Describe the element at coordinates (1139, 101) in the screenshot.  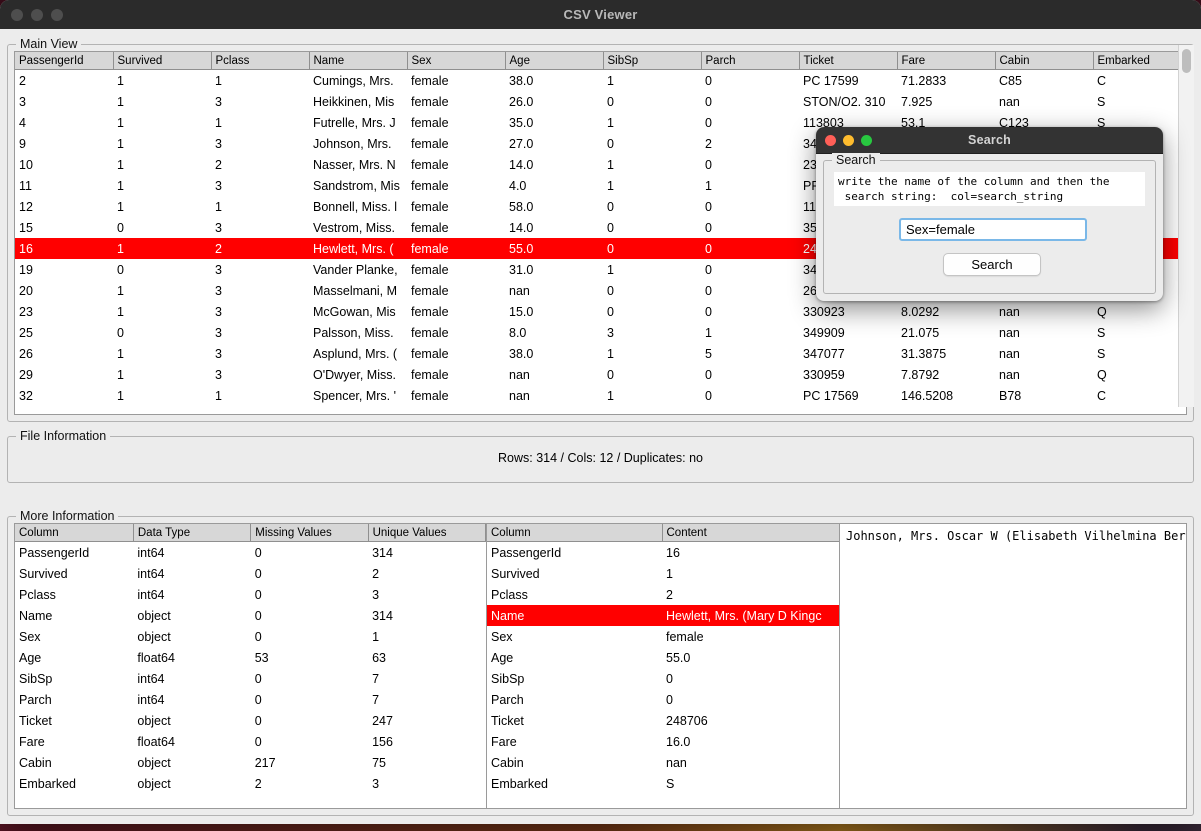
I see `main-view-cell: S` at that location.